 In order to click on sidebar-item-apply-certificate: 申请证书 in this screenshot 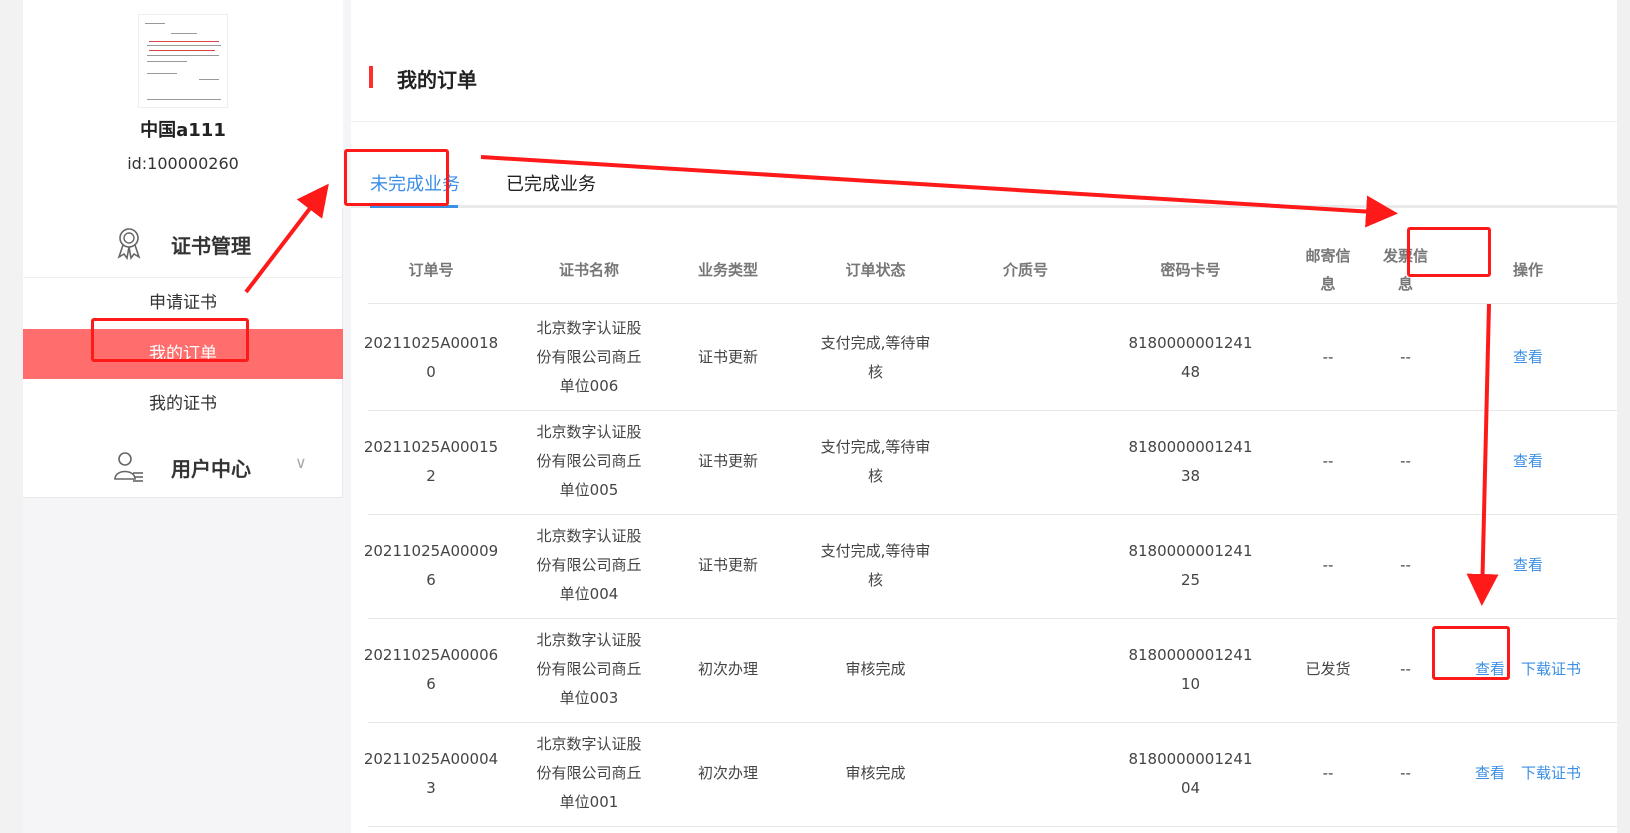, I will do `click(183, 303)`.